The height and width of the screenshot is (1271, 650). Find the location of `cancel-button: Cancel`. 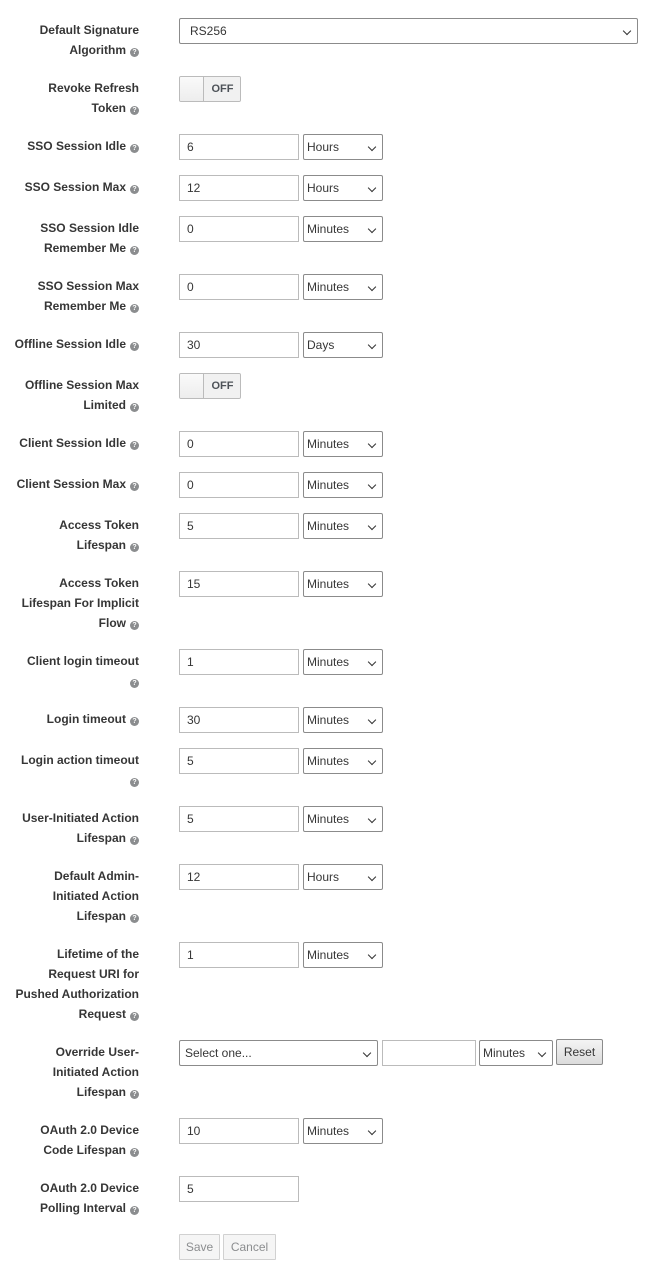

cancel-button: Cancel is located at coordinates (249, 1247).